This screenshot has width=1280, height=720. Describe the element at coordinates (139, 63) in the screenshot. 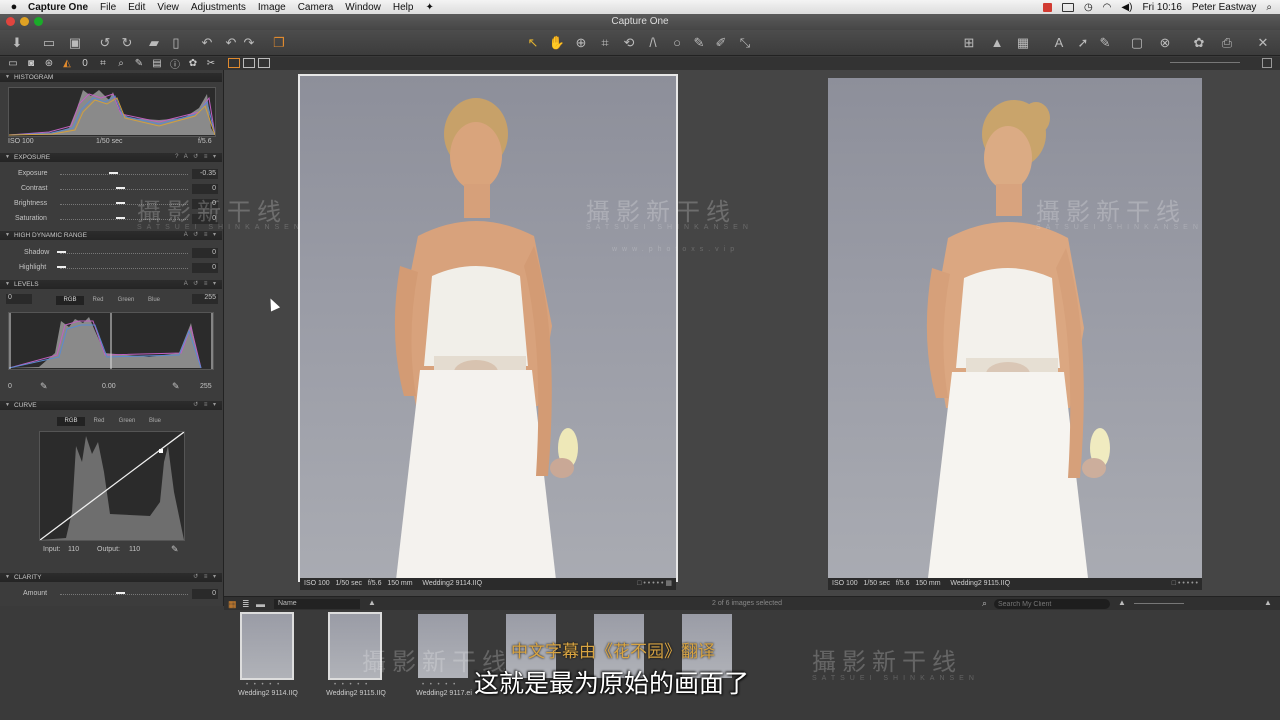

I see `tab-local-icon: ✎` at that location.